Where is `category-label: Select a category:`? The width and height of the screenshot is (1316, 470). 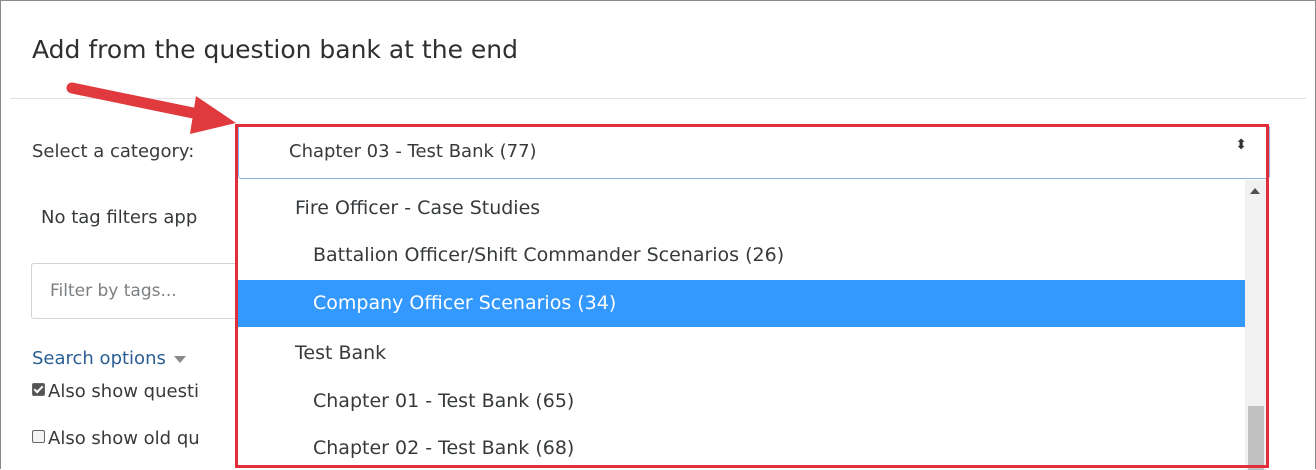
category-label: Select a category: is located at coordinates (113, 151).